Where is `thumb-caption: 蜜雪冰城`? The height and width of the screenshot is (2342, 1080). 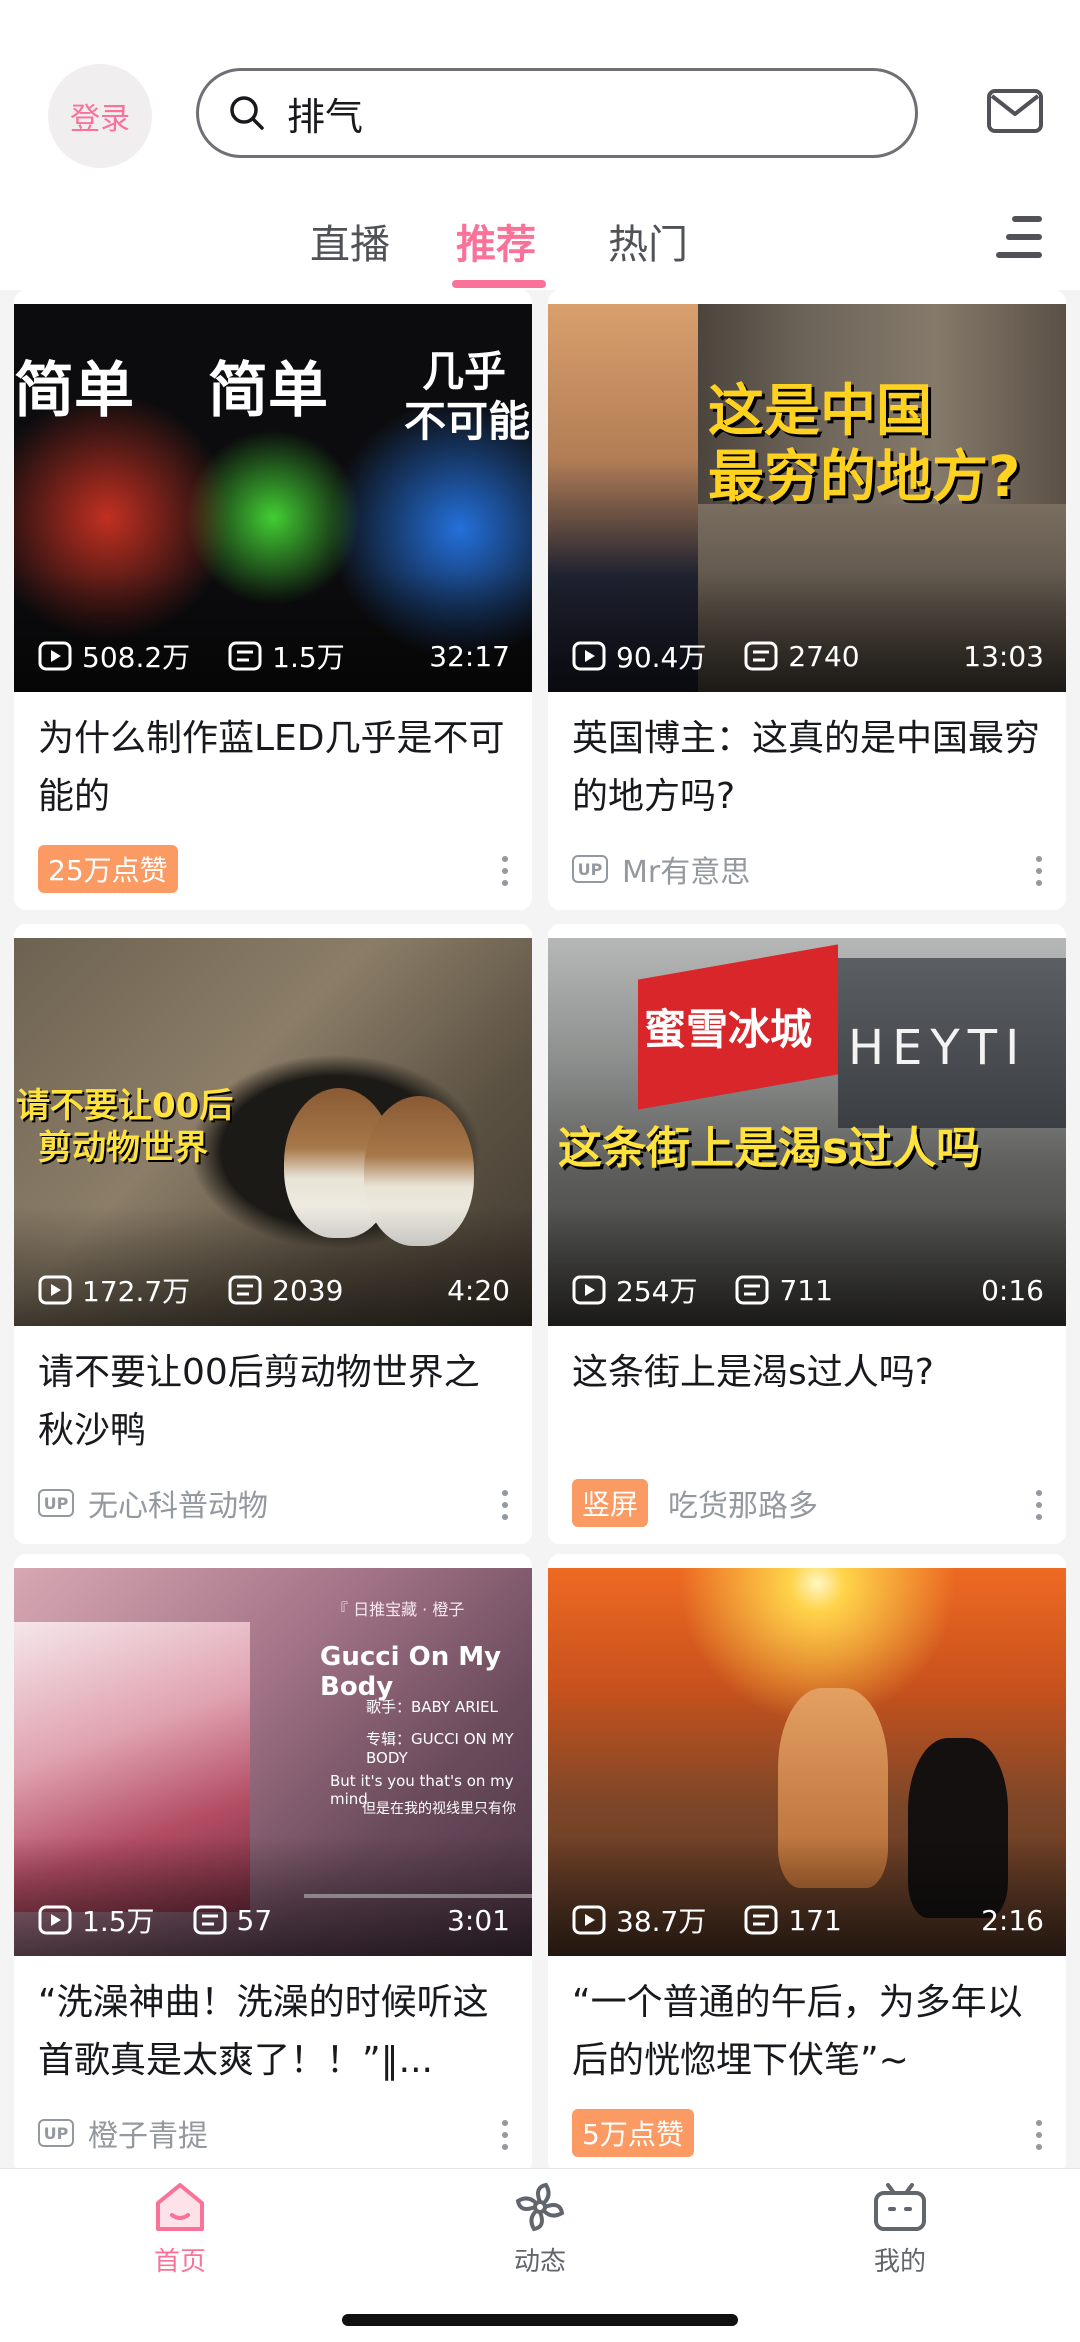 thumb-caption: 蜜雪冰城 is located at coordinates (728, 1029).